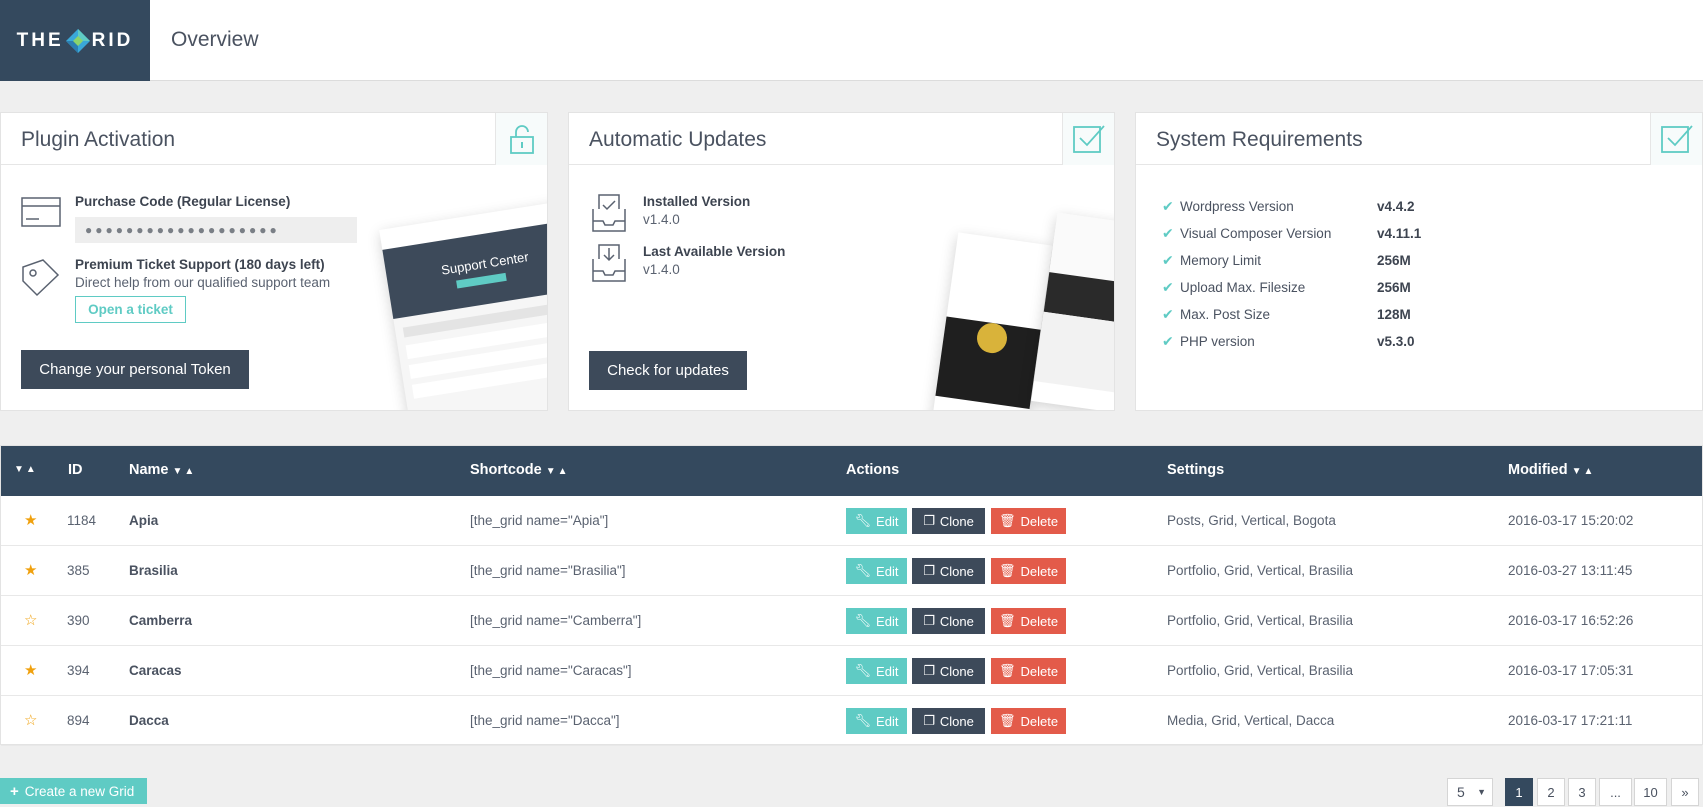 Image resolution: width=1703 pixels, height=807 pixels. Describe the element at coordinates (1394, 260) in the screenshot. I see `requirement-value: 256M` at that location.